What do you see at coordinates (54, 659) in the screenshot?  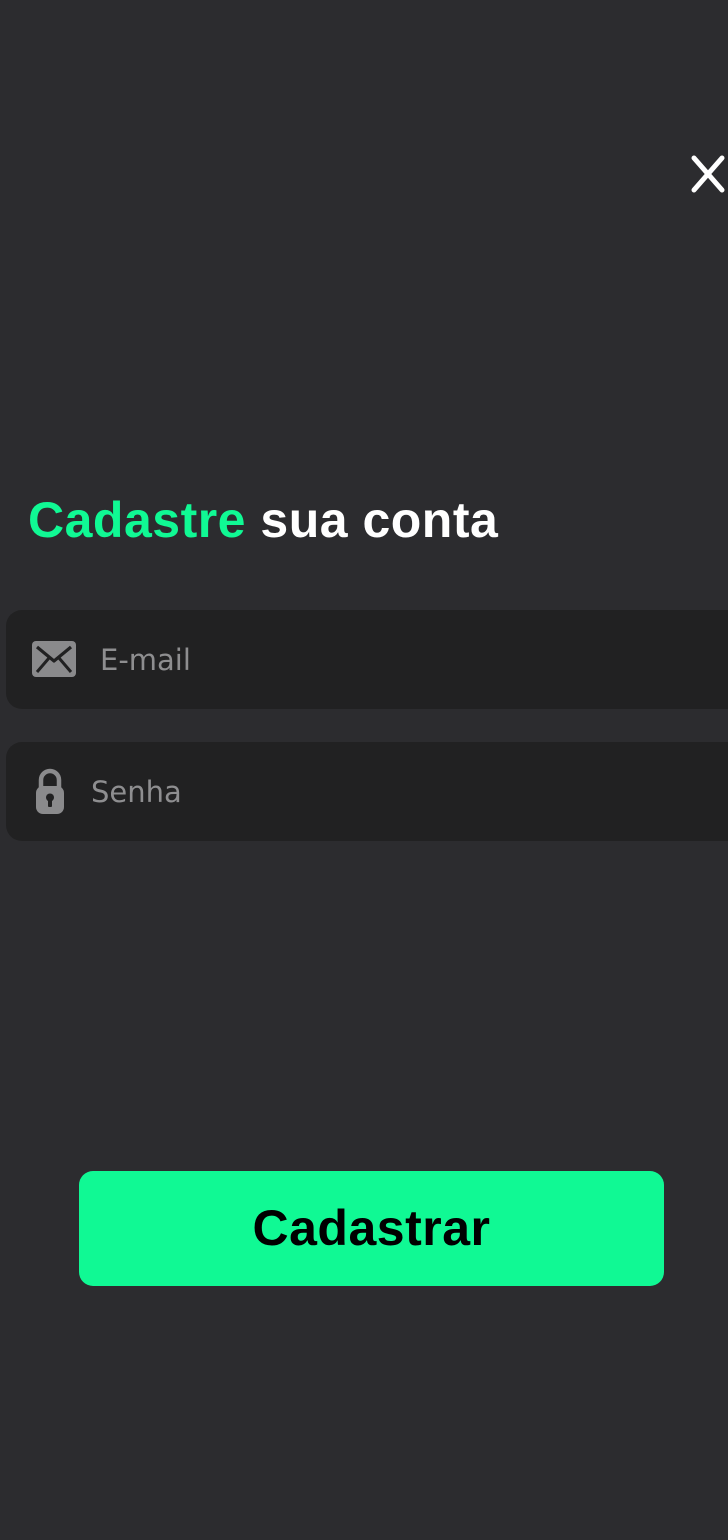 I see `envelope-icon` at bounding box center [54, 659].